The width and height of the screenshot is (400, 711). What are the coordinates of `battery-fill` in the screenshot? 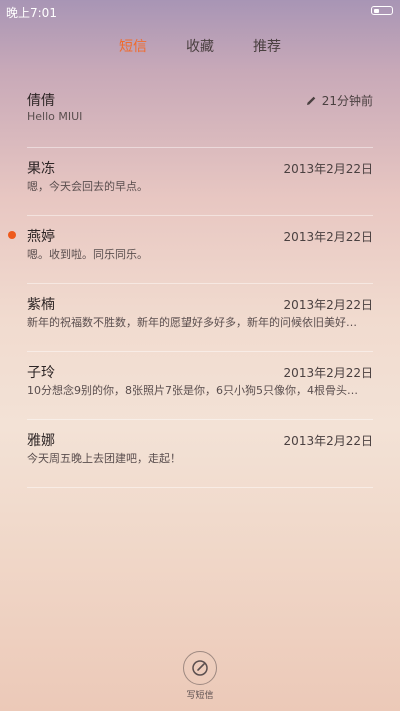 It's located at (376, 10).